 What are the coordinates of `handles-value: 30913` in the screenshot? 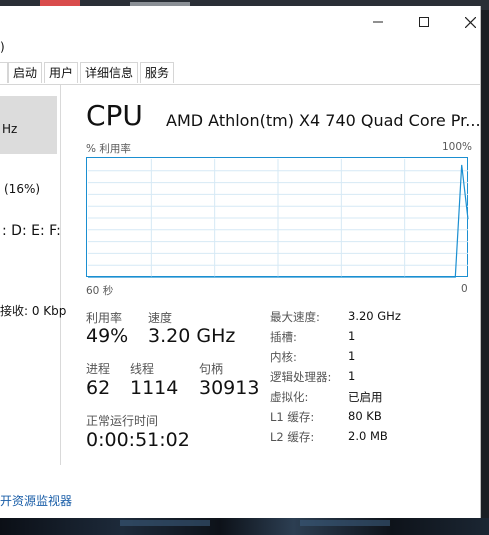 It's located at (229, 388).